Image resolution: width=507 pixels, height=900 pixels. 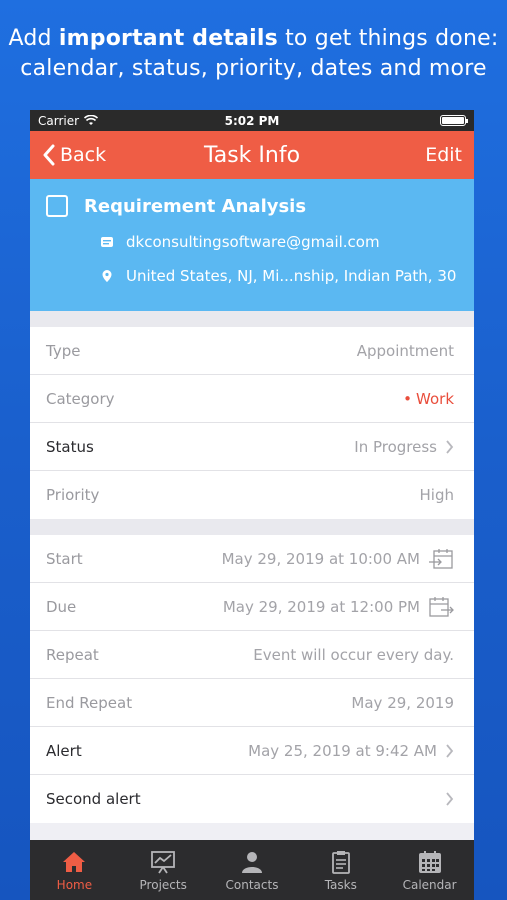 I want to click on end-repeat-row: End Repeat May 29, 2019, so click(x=252, y=703).